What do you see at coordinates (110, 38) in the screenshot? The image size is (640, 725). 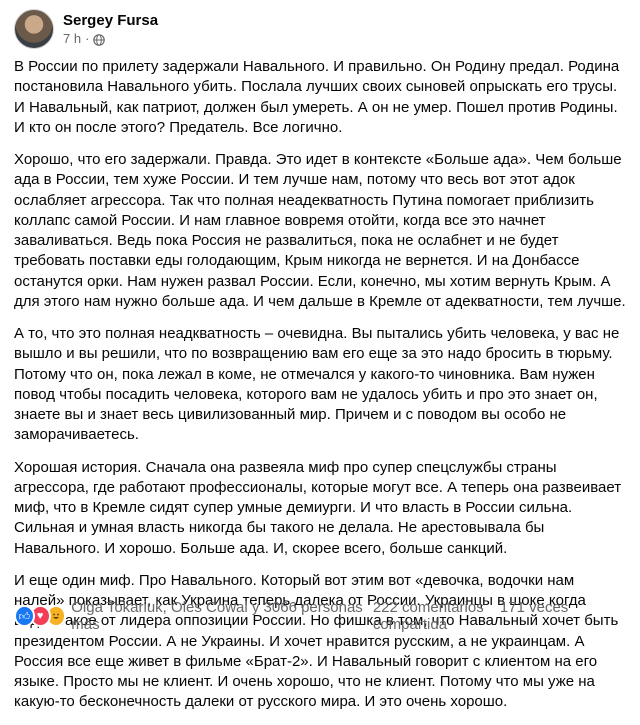 I see `post-subline: 7 h ·` at bounding box center [110, 38].